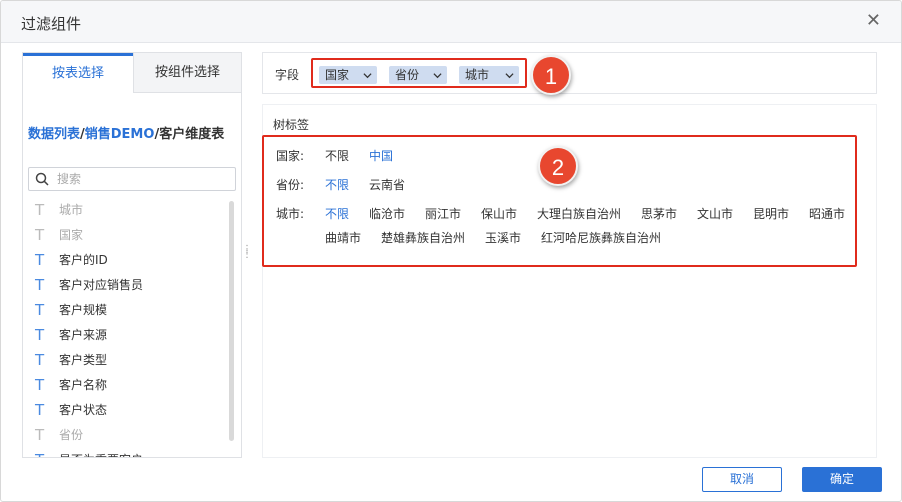 This screenshot has width=902, height=502. Describe the element at coordinates (287, 75) in the screenshot. I see `field-label: 字段` at that location.